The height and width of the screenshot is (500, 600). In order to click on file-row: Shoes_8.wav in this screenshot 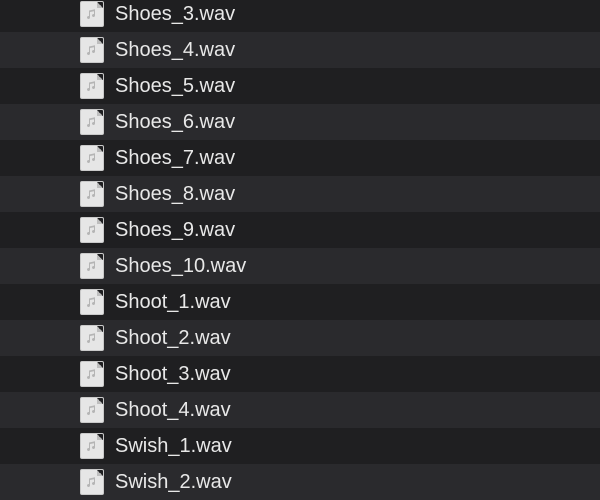, I will do `click(300, 194)`.